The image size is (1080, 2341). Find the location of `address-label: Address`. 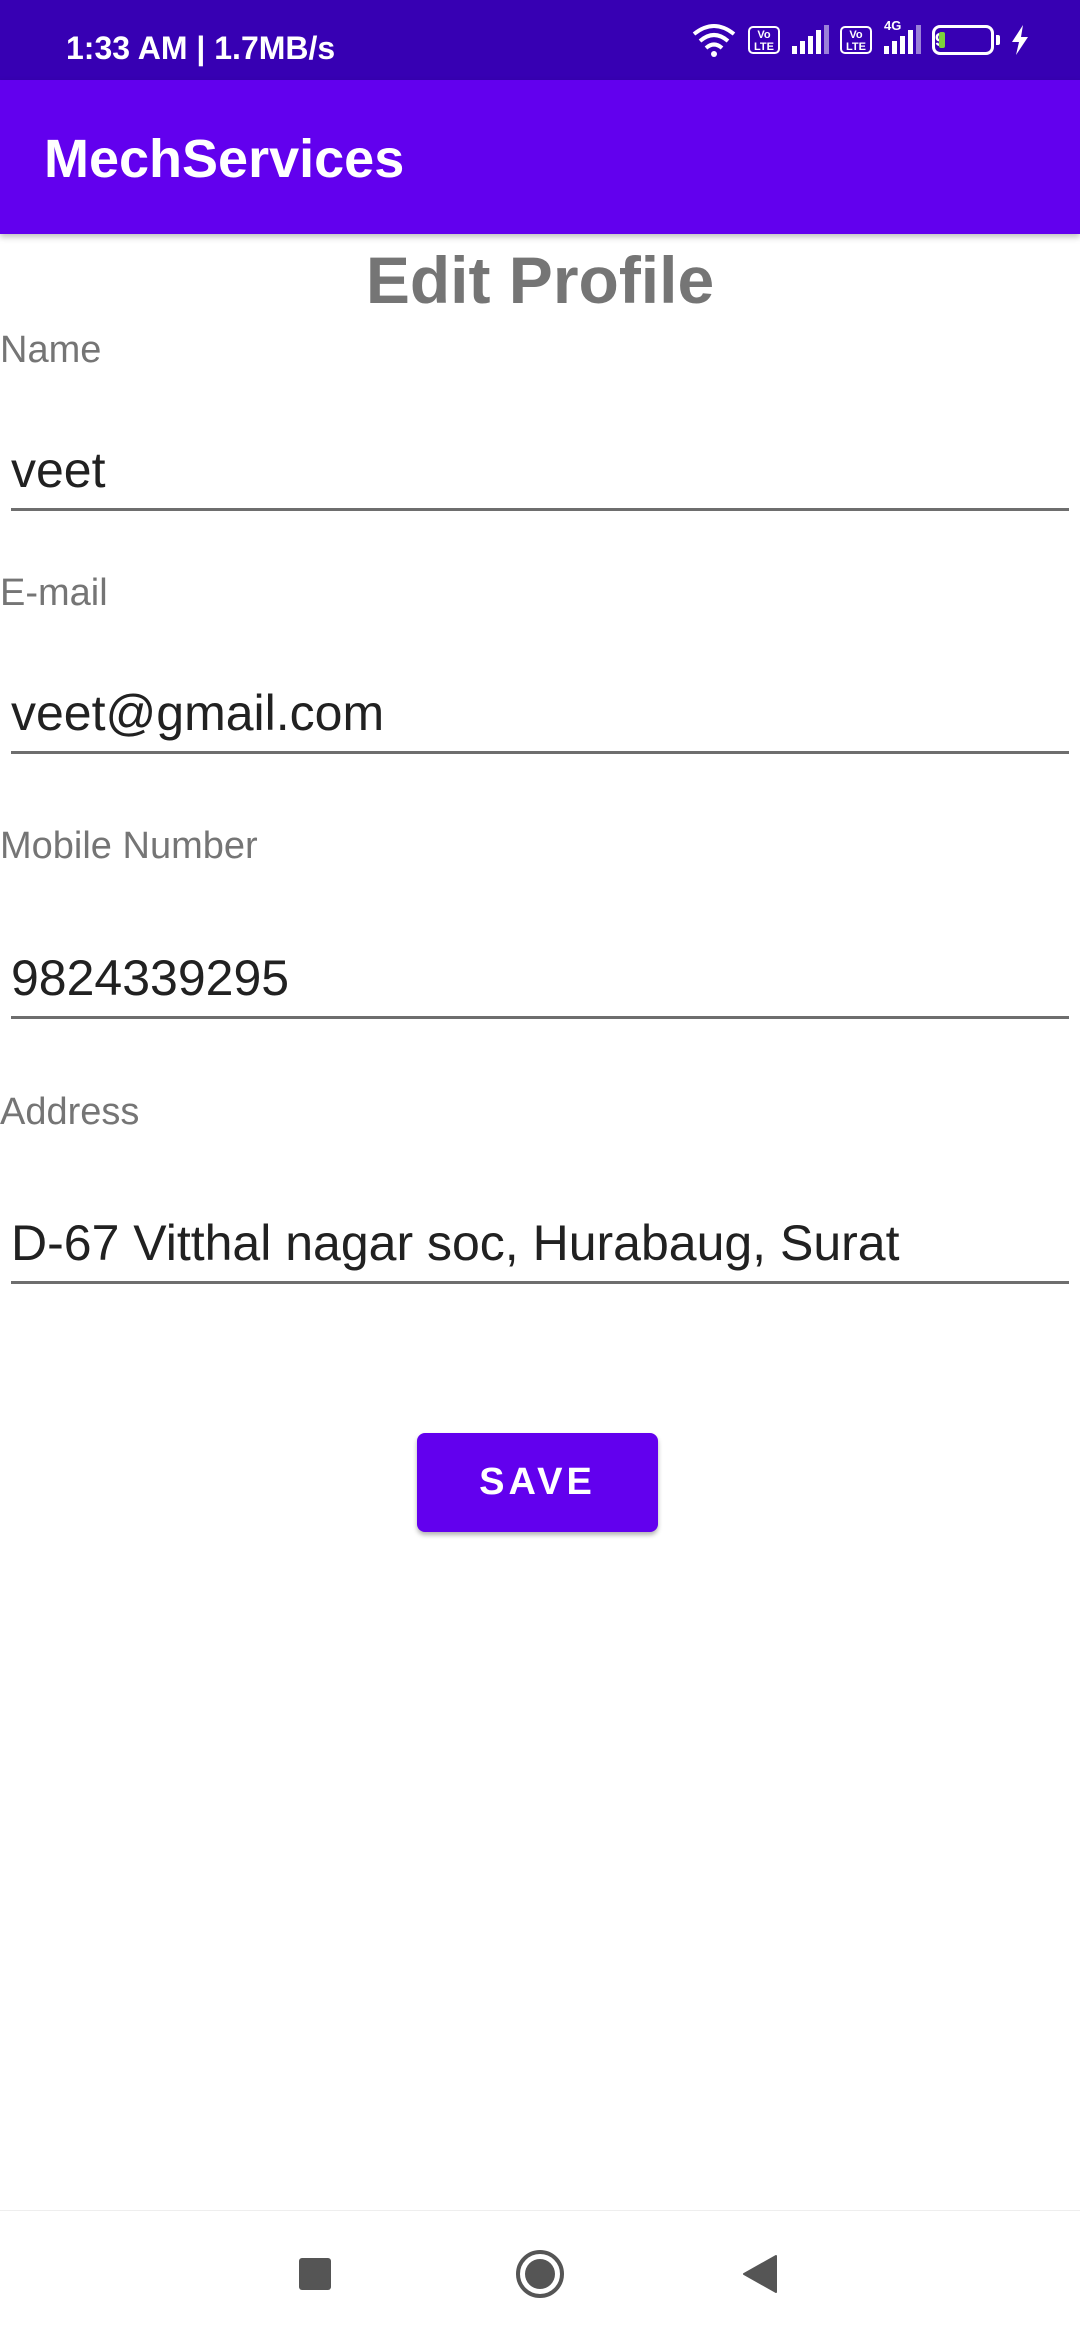

address-label: Address is located at coordinates (70, 1112).